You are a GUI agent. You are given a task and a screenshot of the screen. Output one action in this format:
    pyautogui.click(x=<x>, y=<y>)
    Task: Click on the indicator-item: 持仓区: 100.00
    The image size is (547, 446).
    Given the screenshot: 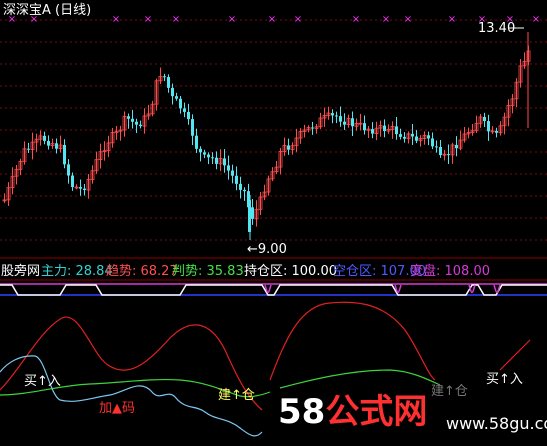 What is the action you would take?
    pyautogui.click(x=290, y=271)
    